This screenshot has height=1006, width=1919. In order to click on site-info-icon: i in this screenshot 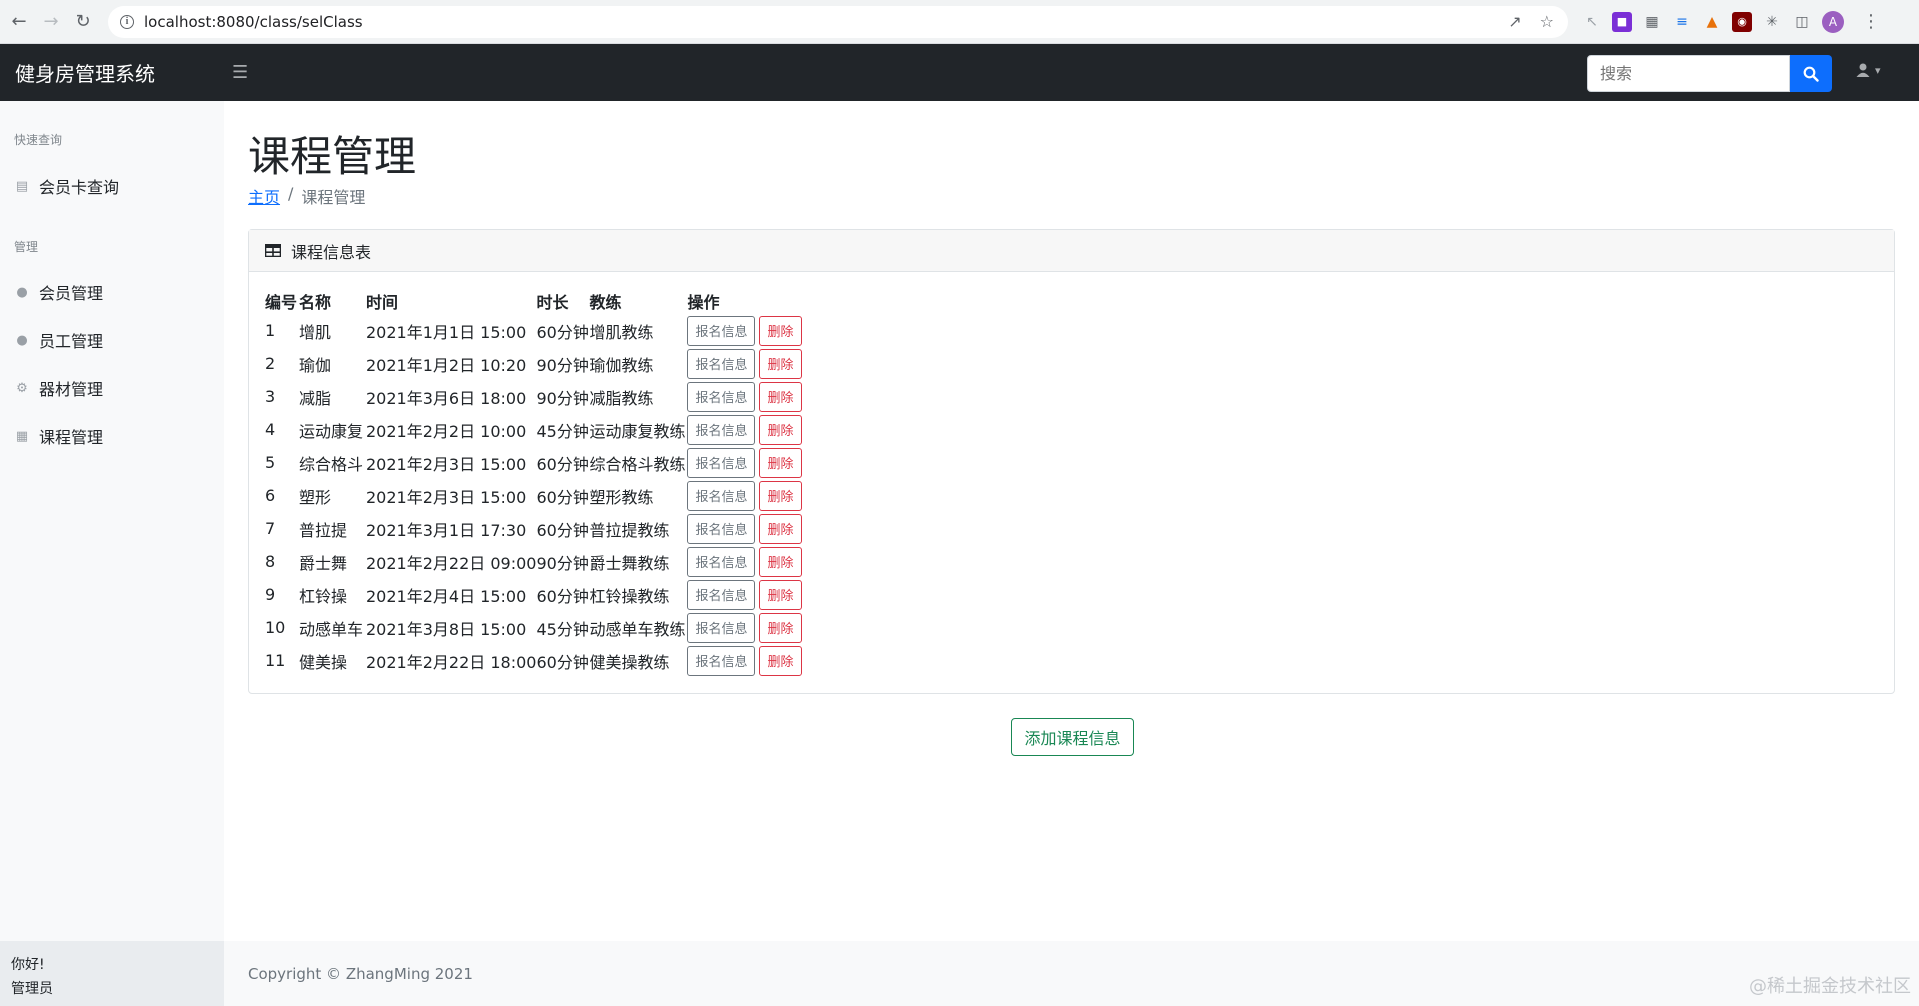, I will do `click(127, 21)`.